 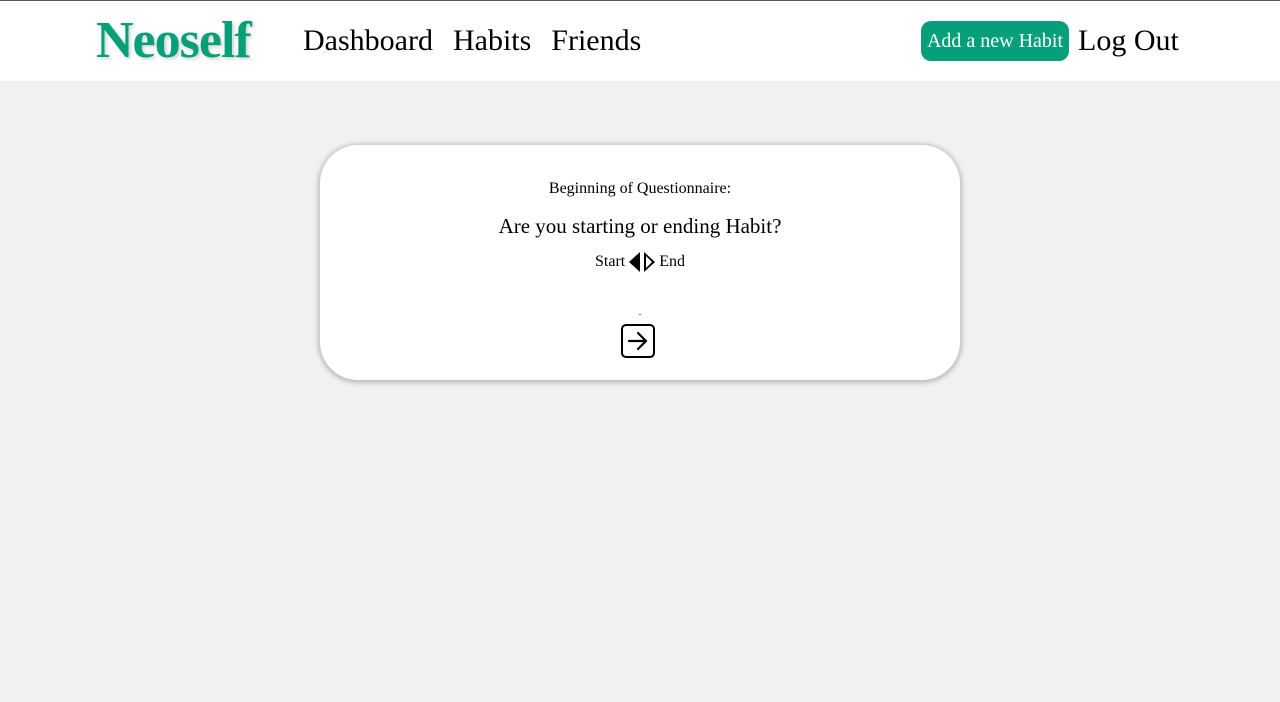 I want to click on option-end-label: End, so click(x=672, y=261).